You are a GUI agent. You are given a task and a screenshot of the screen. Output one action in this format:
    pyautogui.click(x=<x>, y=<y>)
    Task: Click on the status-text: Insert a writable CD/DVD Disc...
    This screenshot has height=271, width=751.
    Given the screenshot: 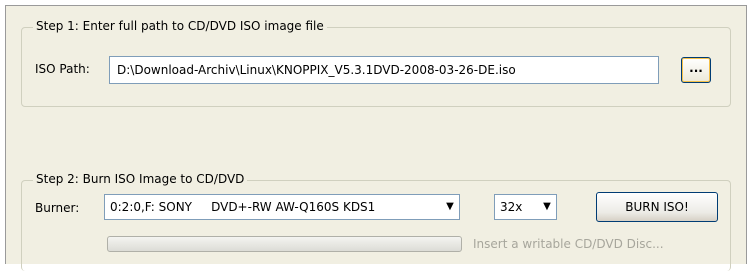 What is the action you would take?
    pyautogui.click(x=568, y=244)
    